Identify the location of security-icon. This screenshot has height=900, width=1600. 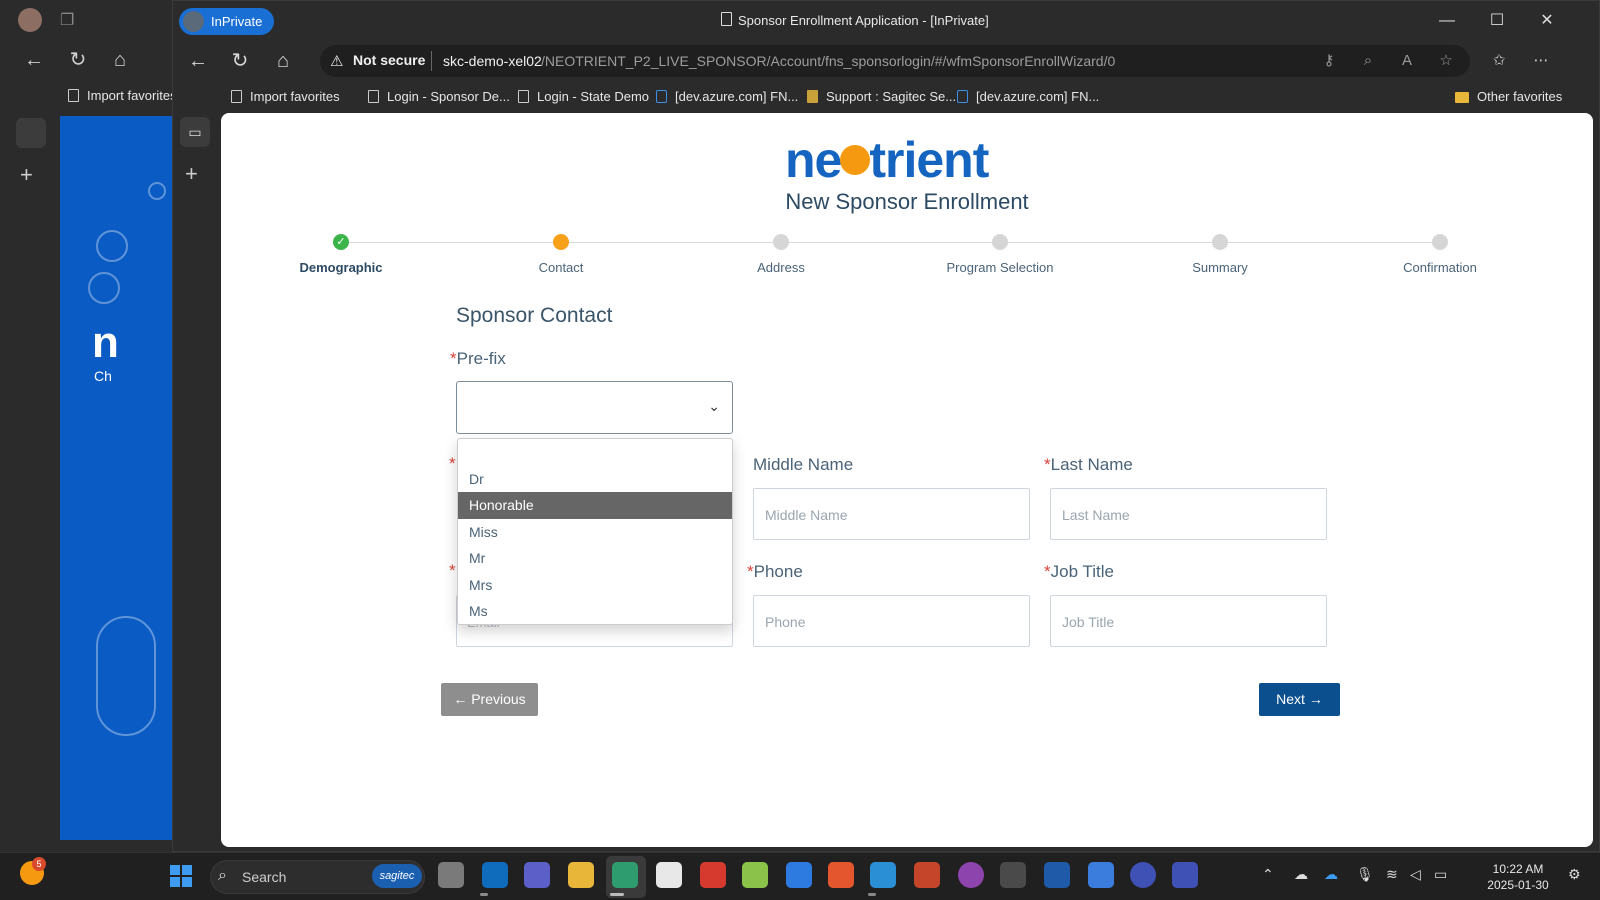
(1013, 875).